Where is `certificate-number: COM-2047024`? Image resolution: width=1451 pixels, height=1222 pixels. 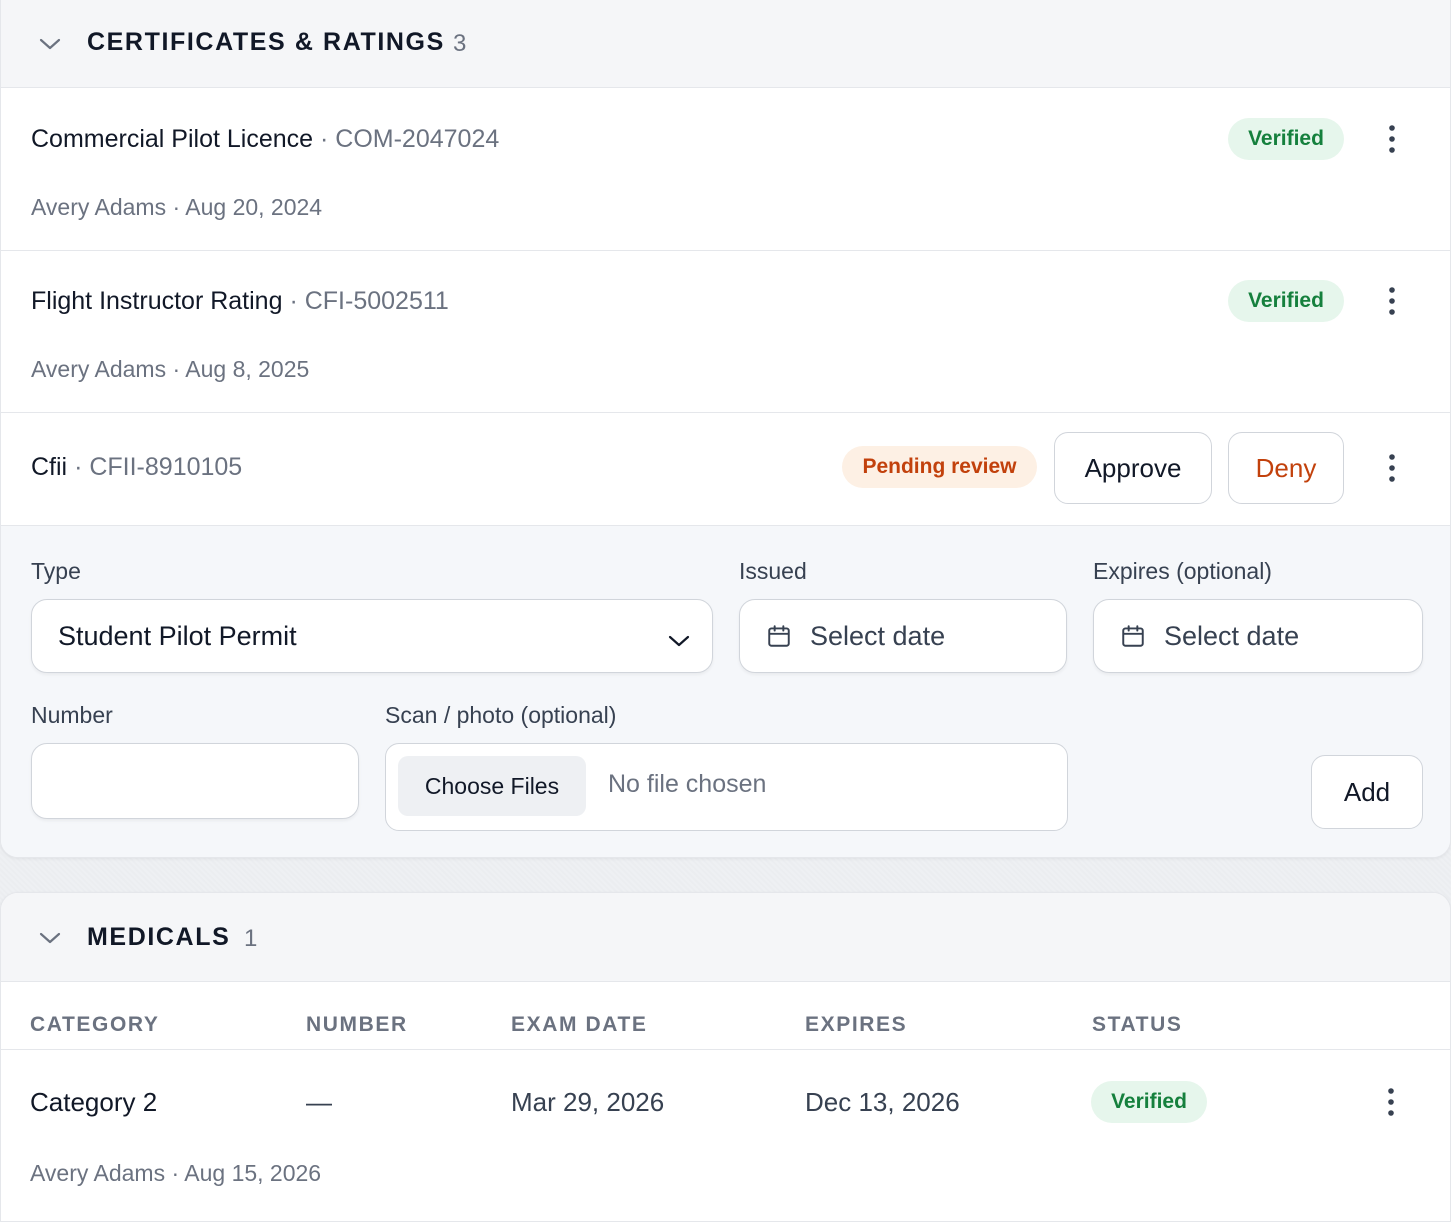 certificate-number: COM-2047024 is located at coordinates (417, 139).